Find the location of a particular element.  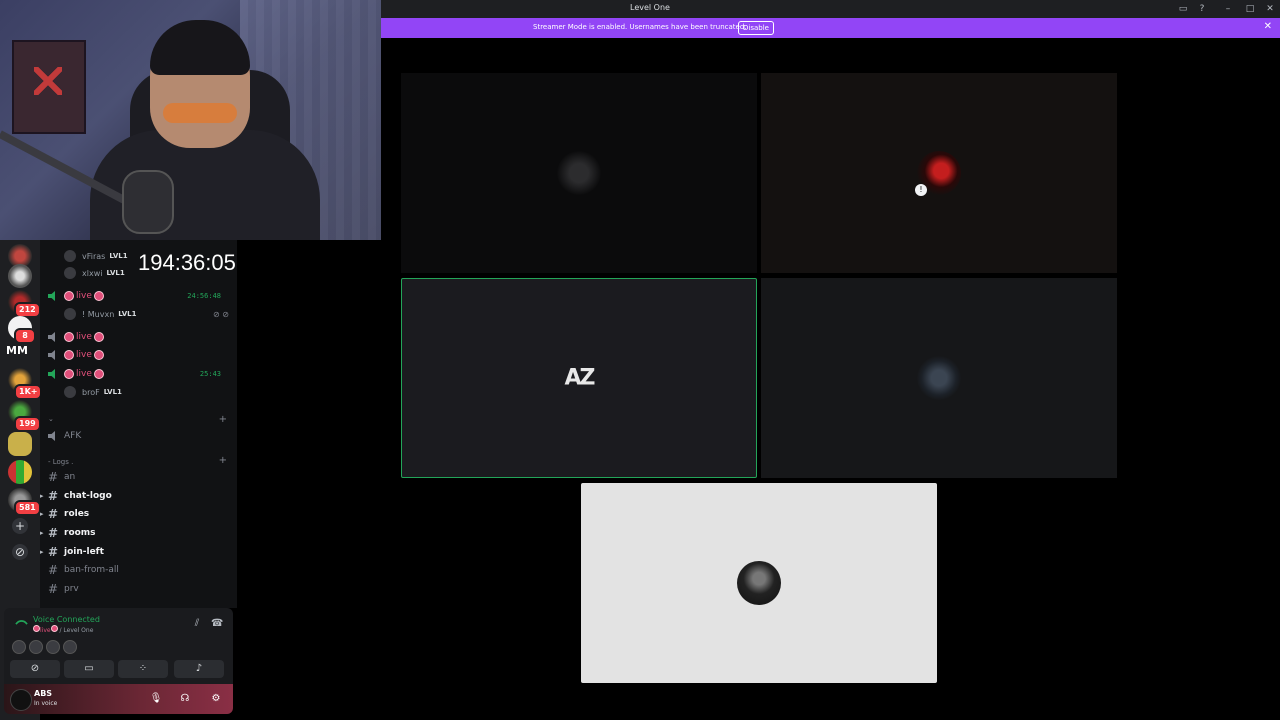

voice-channel-path: live / Level One is located at coordinates (63, 629).